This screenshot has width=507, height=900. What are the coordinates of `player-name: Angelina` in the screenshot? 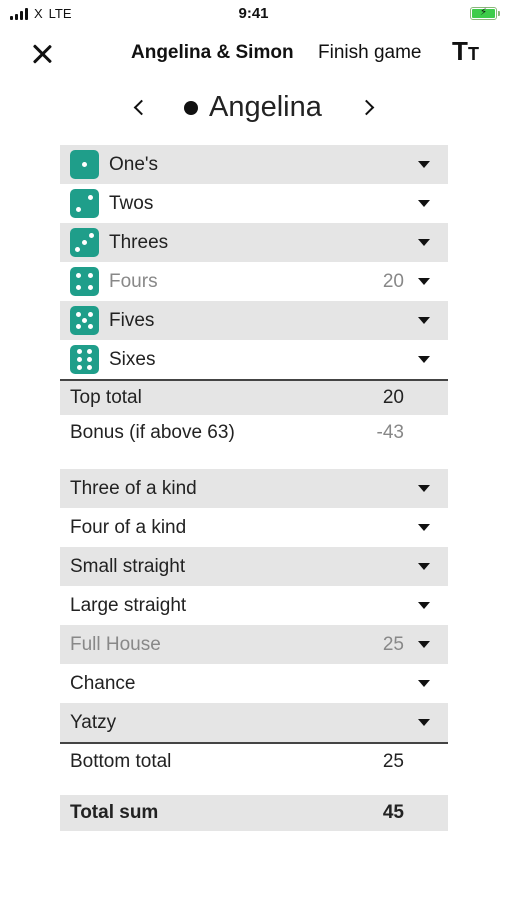 It's located at (265, 107).